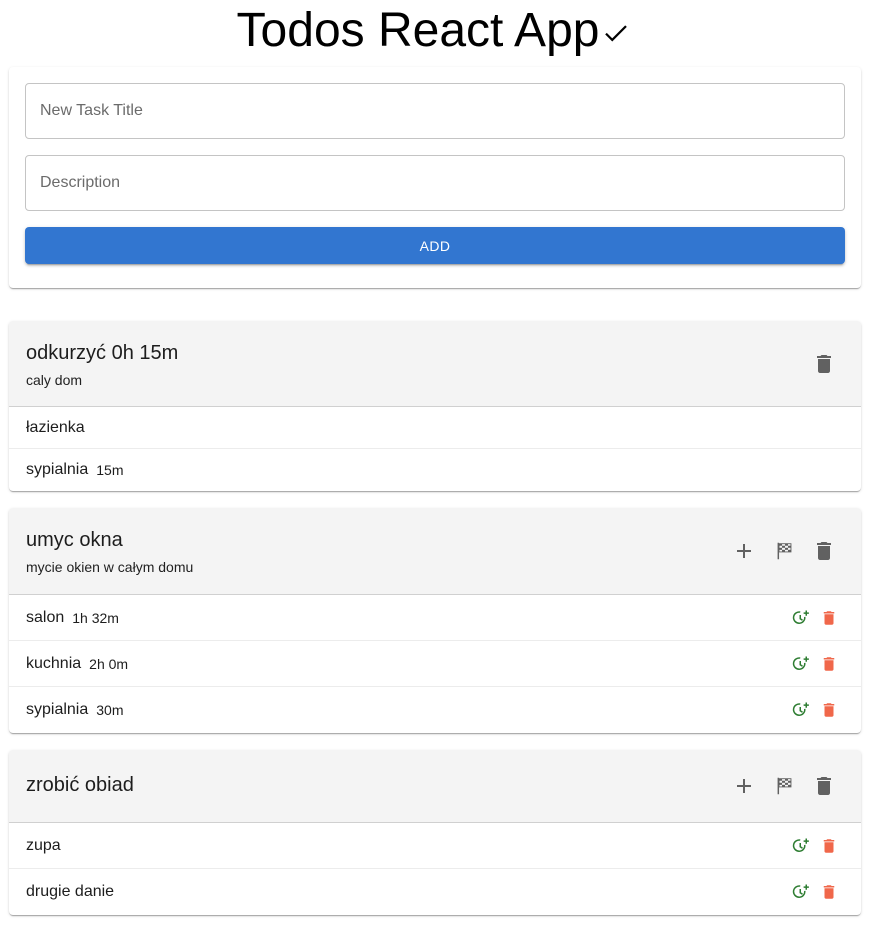  What do you see at coordinates (435, 551) in the screenshot?
I see `task-header: umyc okna mycie okien w całym domu` at bounding box center [435, 551].